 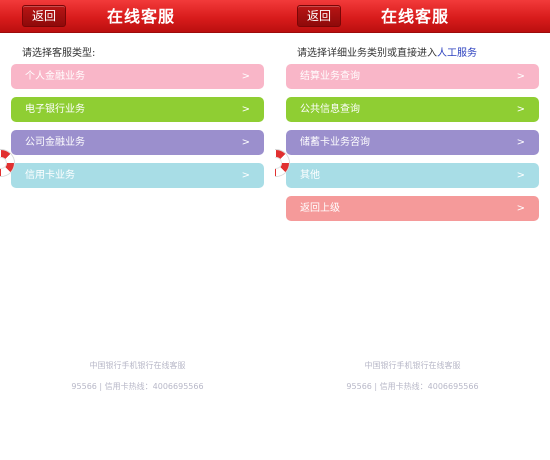 I want to click on business-category-prompt: 请选择详细业务类别或直接进入人工服务, so click(x=387, y=51).